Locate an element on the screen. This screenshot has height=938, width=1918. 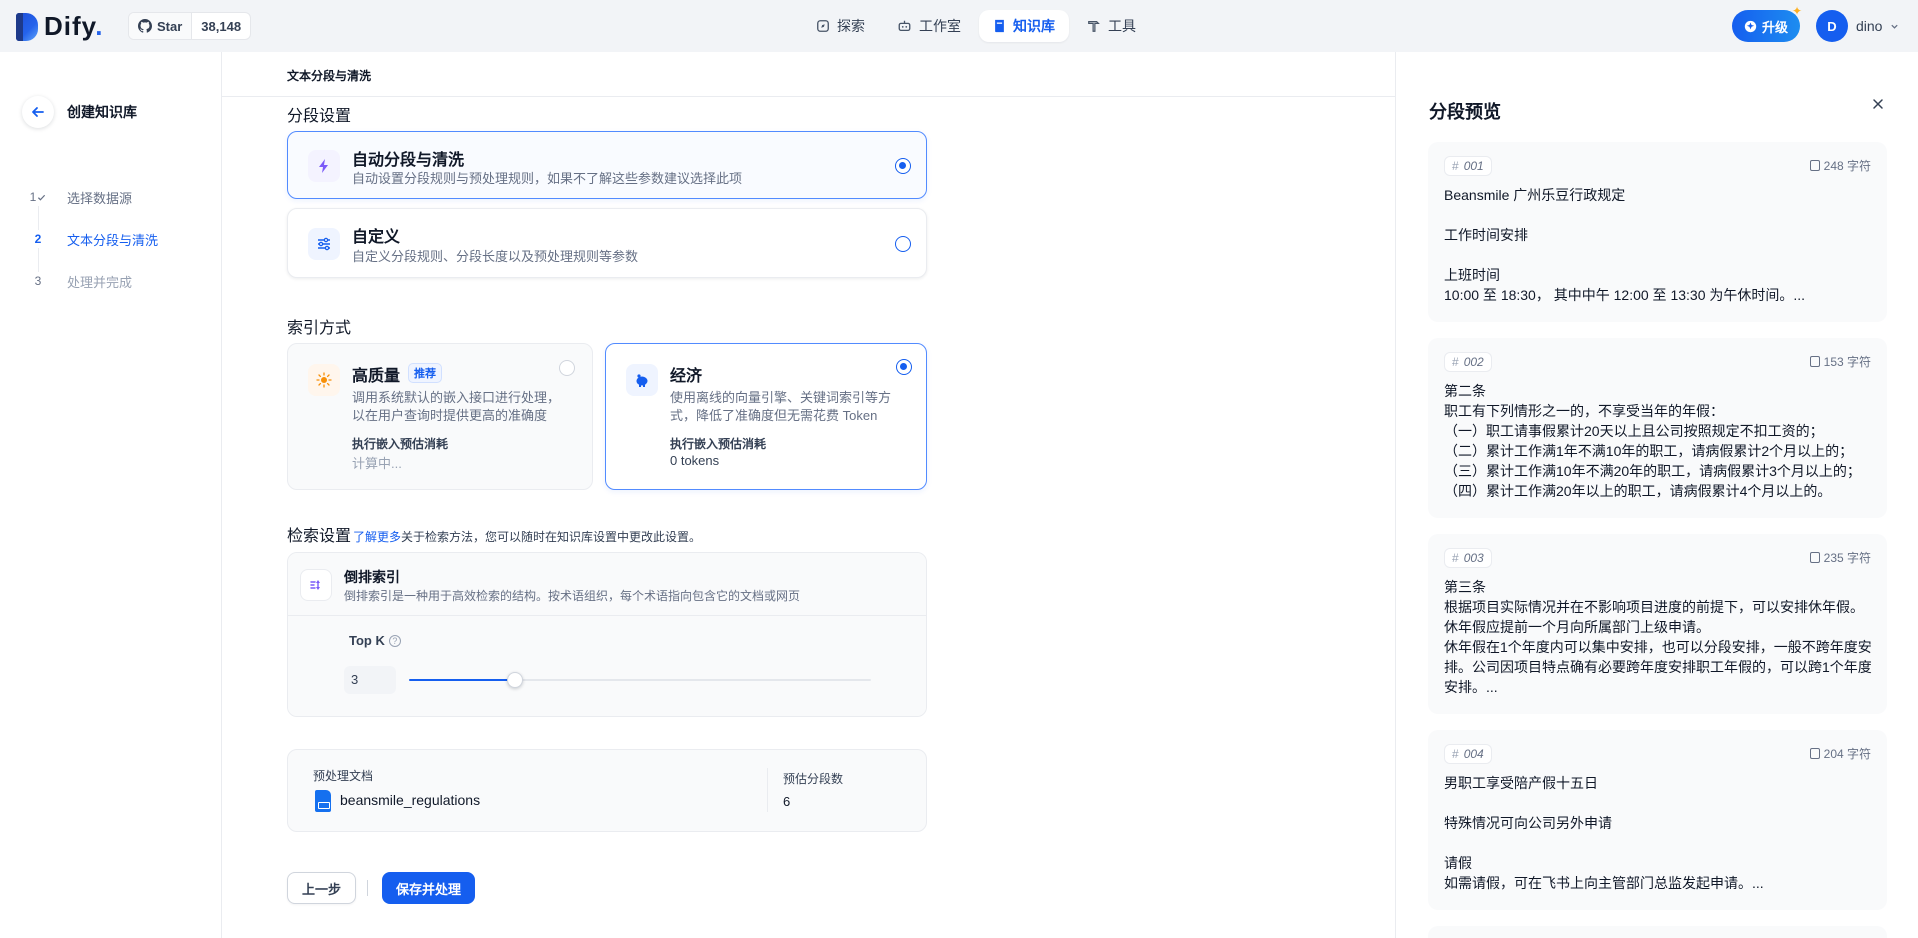
step-1: 1 选择数据源 is located at coordinates (93, 203).